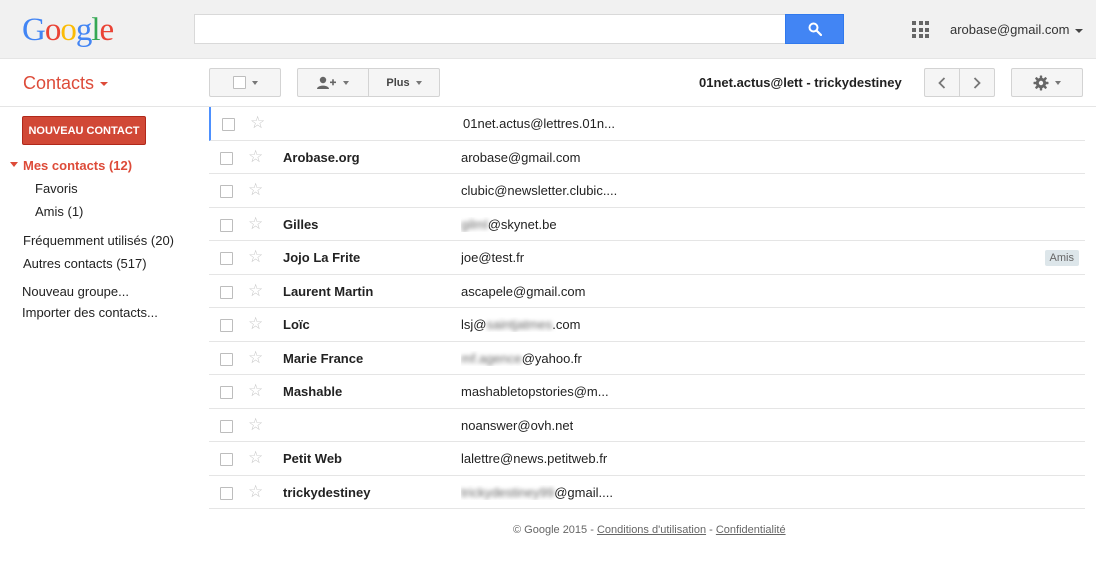 Image resolution: width=1096 pixels, height=564 pixels. I want to click on privacy-link: Confidentialité, so click(751, 530).